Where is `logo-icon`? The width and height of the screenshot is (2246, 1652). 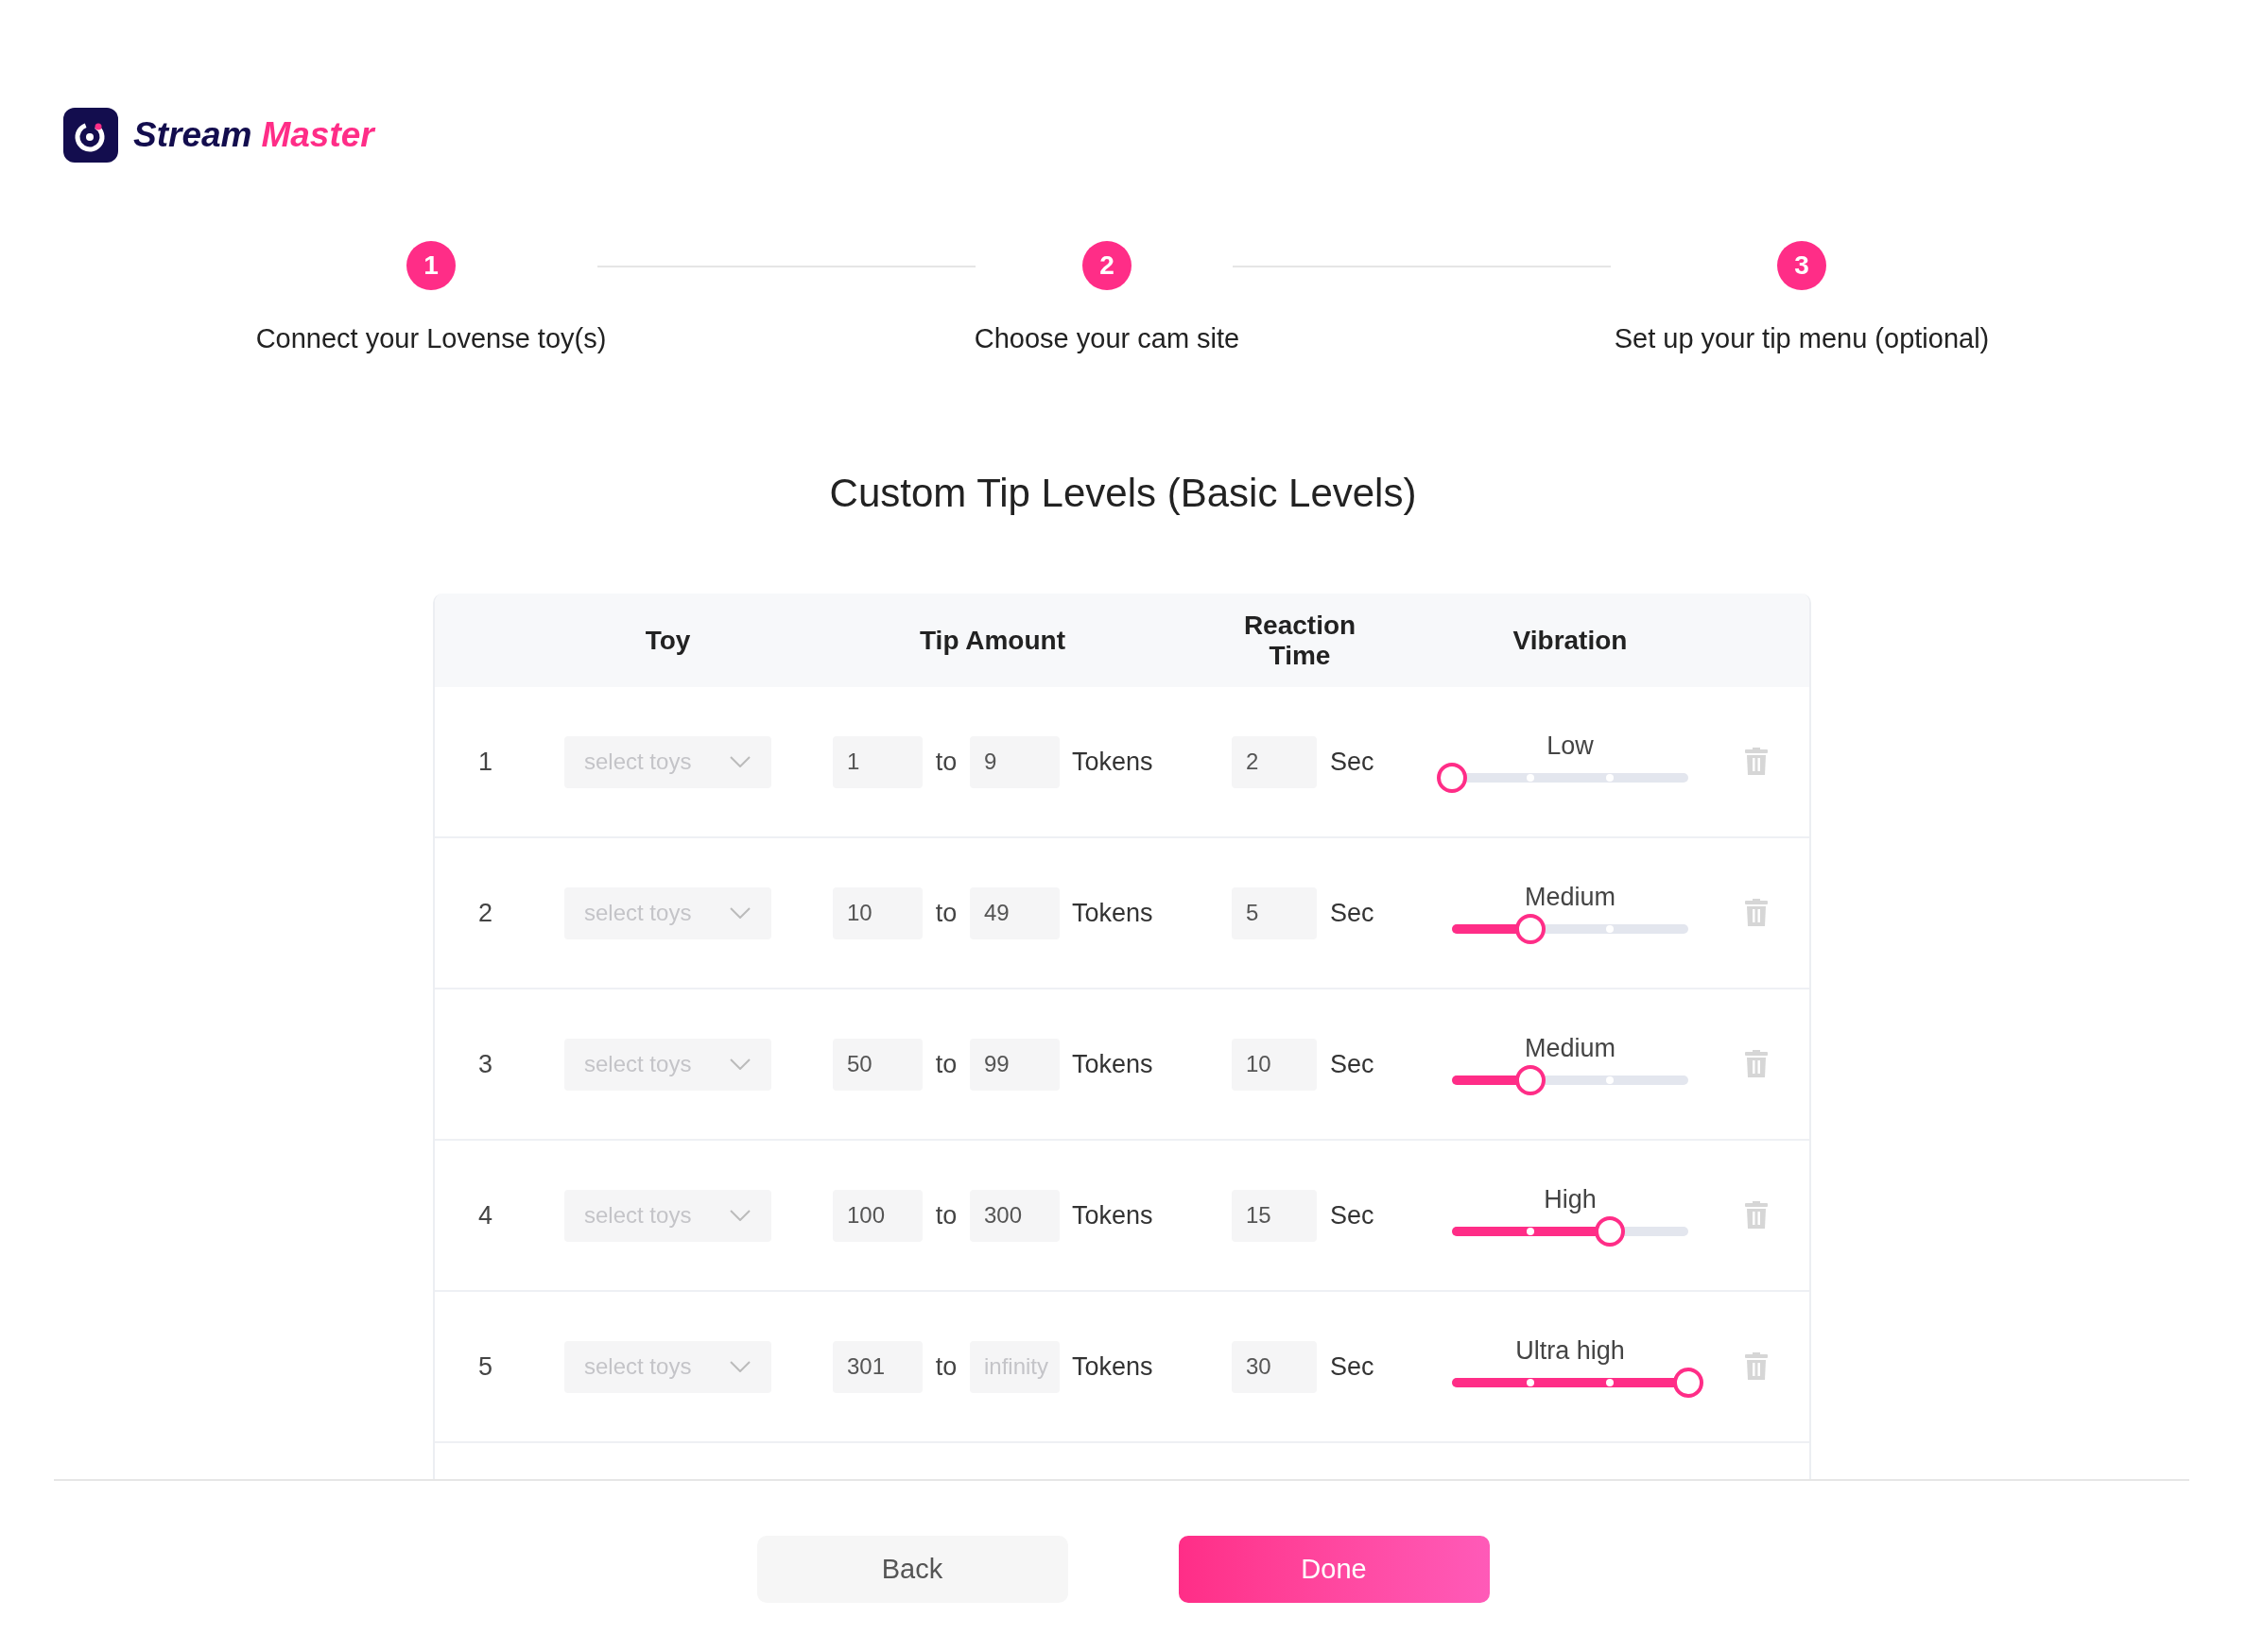 logo-icon is located at coordinates (90, 135).